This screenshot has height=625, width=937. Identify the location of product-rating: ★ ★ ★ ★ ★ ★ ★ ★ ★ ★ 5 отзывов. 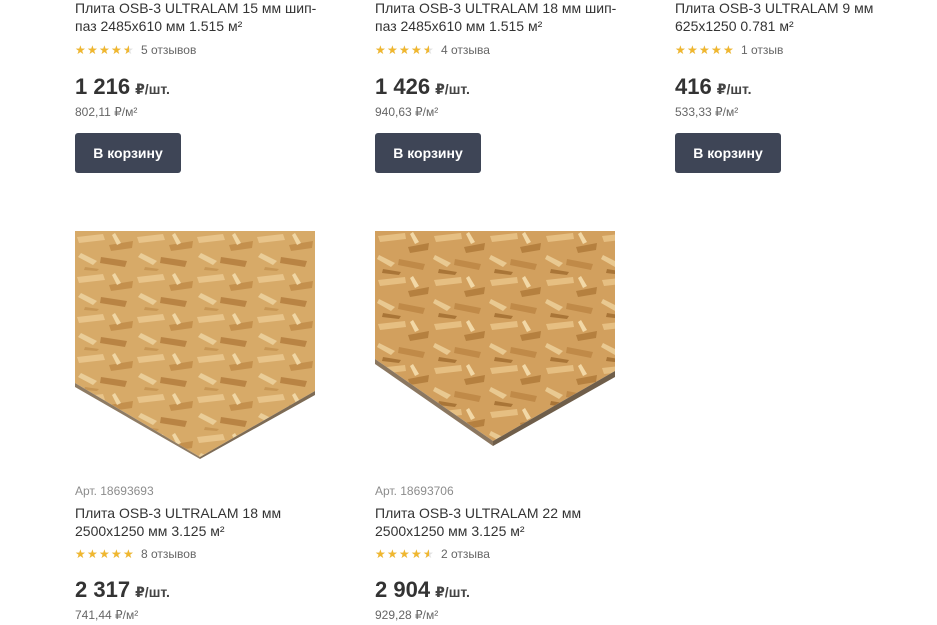
(200, 50).